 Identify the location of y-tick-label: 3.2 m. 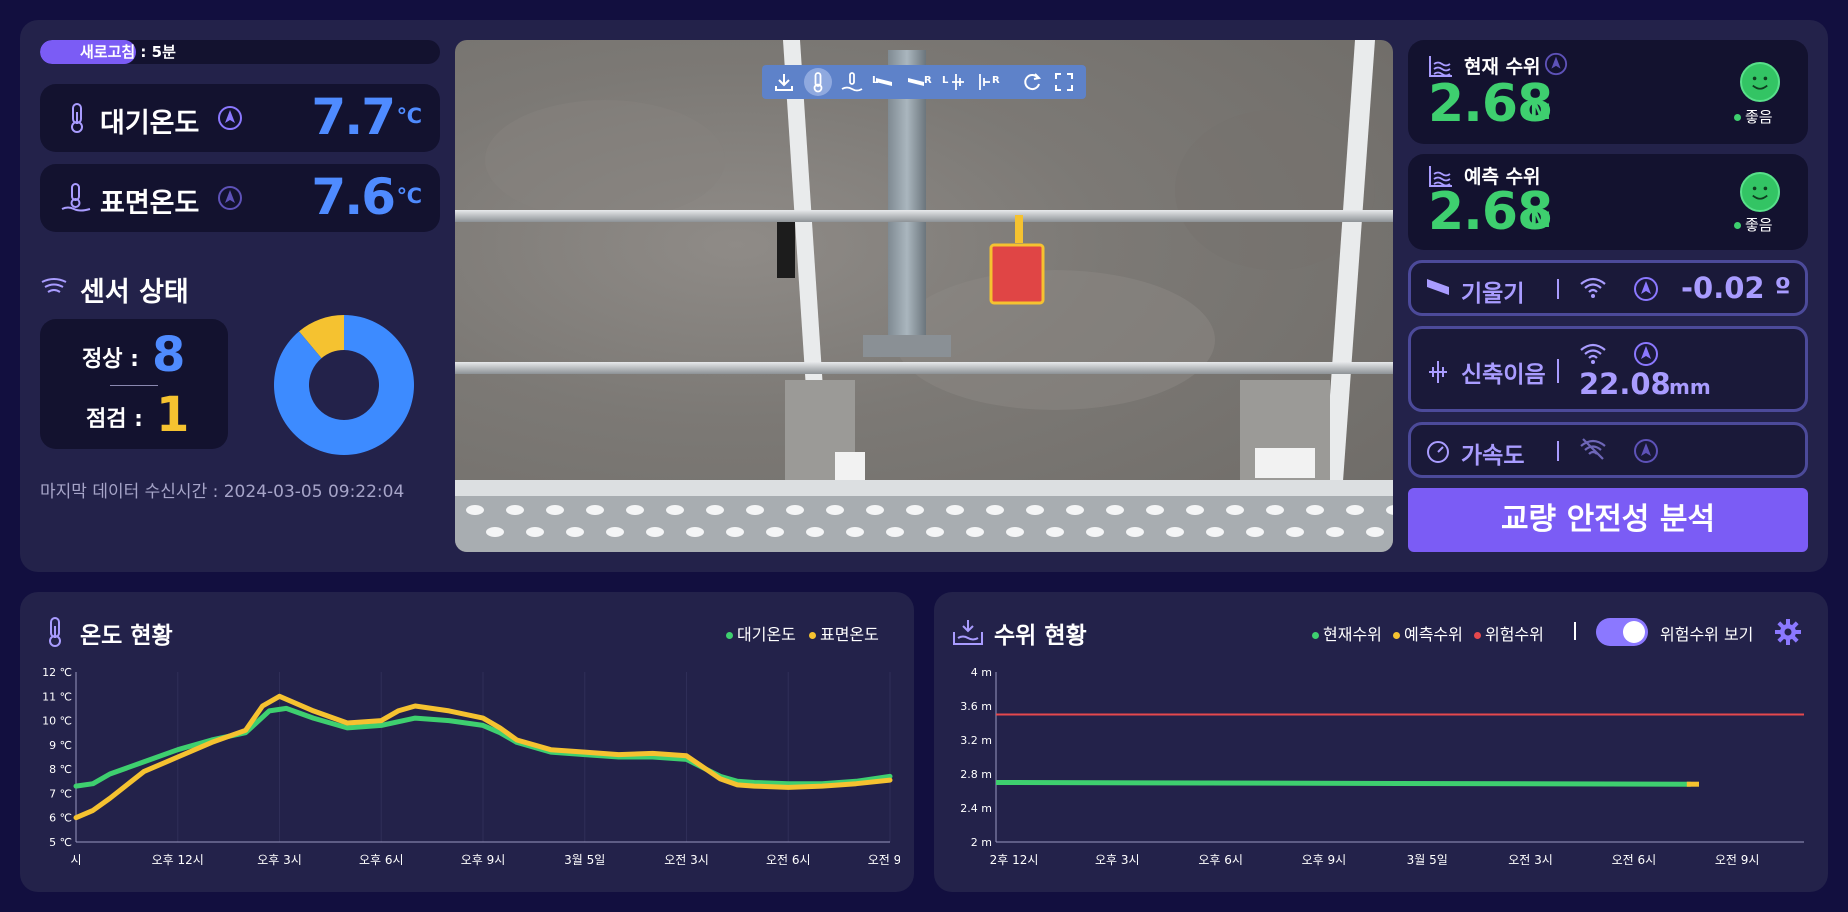
(976, 740).